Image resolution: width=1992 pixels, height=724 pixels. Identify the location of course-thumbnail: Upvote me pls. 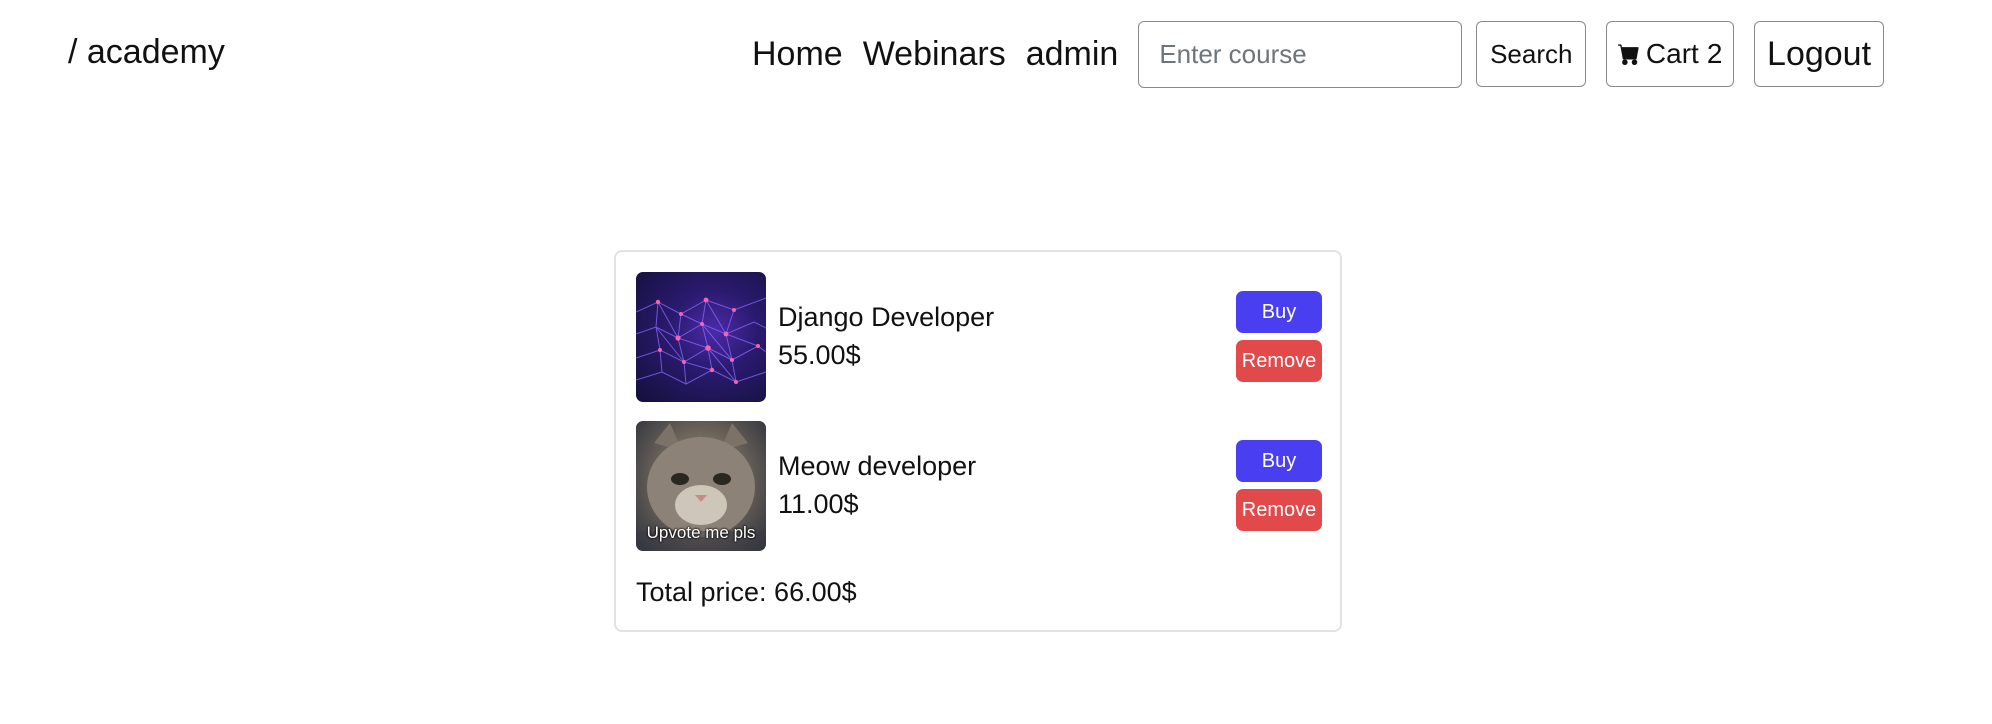
(701, 486).